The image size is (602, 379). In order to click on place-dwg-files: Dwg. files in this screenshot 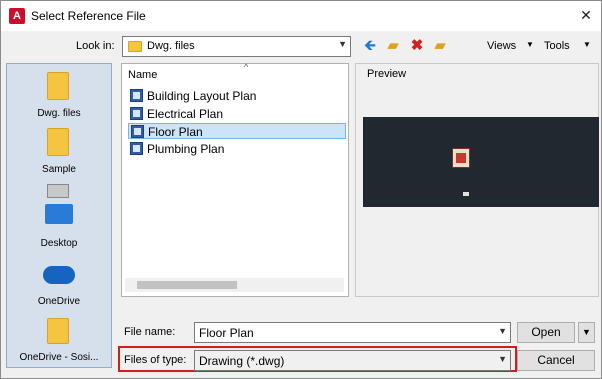, I will do `click(59, 94)`.